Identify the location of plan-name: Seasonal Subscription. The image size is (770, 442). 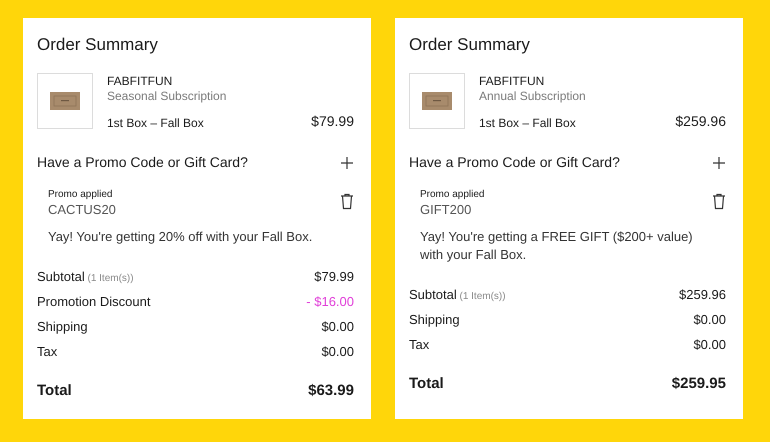
(167, 96).